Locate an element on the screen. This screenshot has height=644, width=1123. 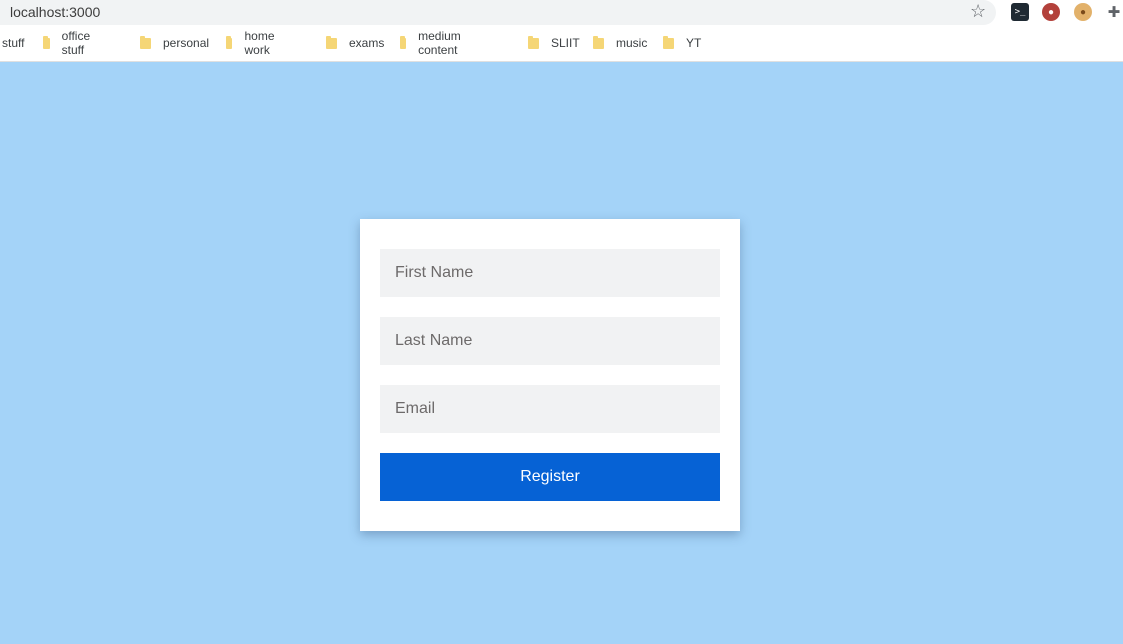
bookmark-label: office stuff is located at coordinates (76, 43).